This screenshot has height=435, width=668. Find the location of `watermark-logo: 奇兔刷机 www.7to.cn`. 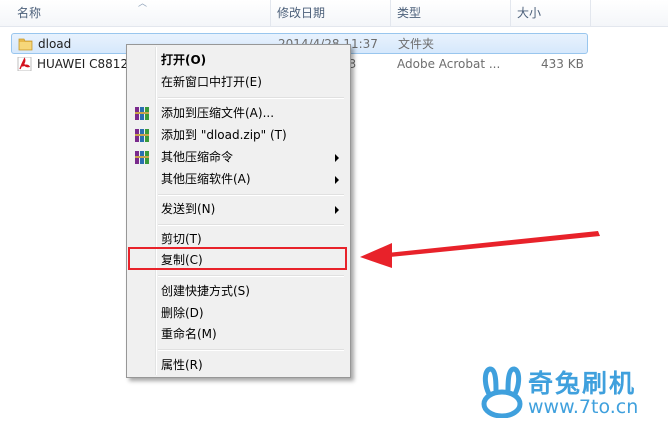

watermark-logo: 奇兔刷机 www.7to.cn is located at coordinates (571, 392).